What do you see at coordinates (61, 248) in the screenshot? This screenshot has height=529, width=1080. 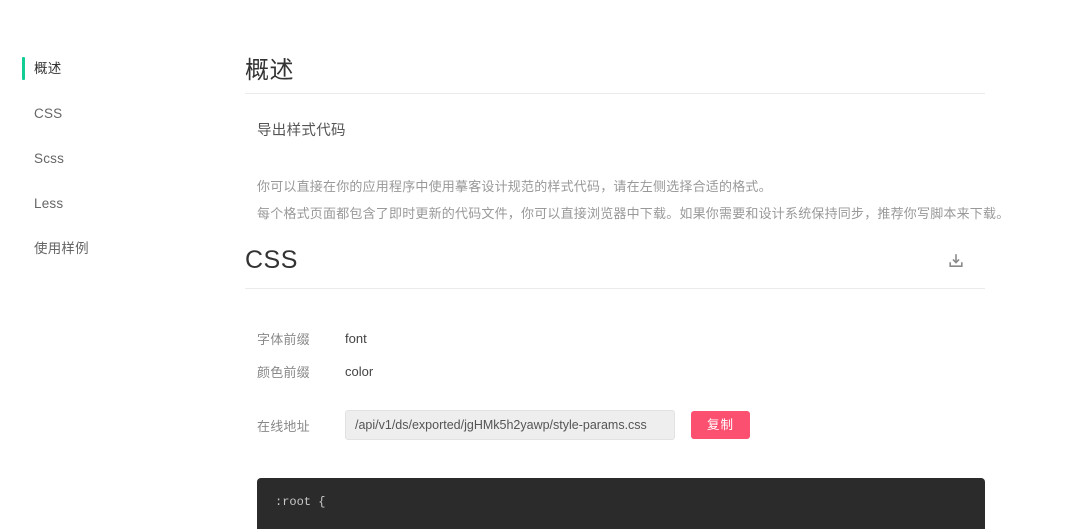 I see `sidebar-item-label: 使用样例` at bounding box center [61, 248].